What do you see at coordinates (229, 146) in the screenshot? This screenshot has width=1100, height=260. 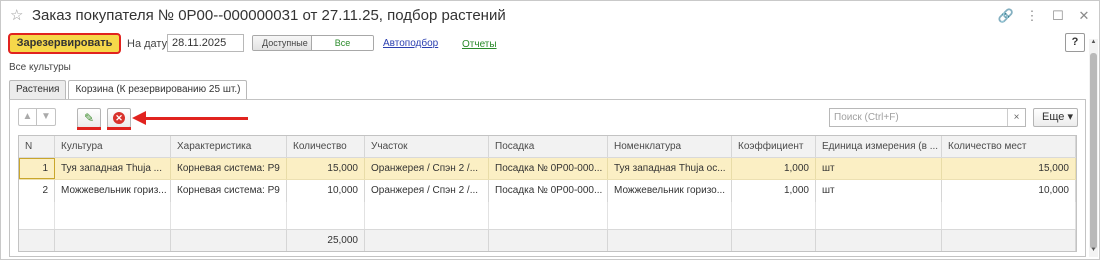 I see `column-header: Характеристика` at bounding box center [229, 146].